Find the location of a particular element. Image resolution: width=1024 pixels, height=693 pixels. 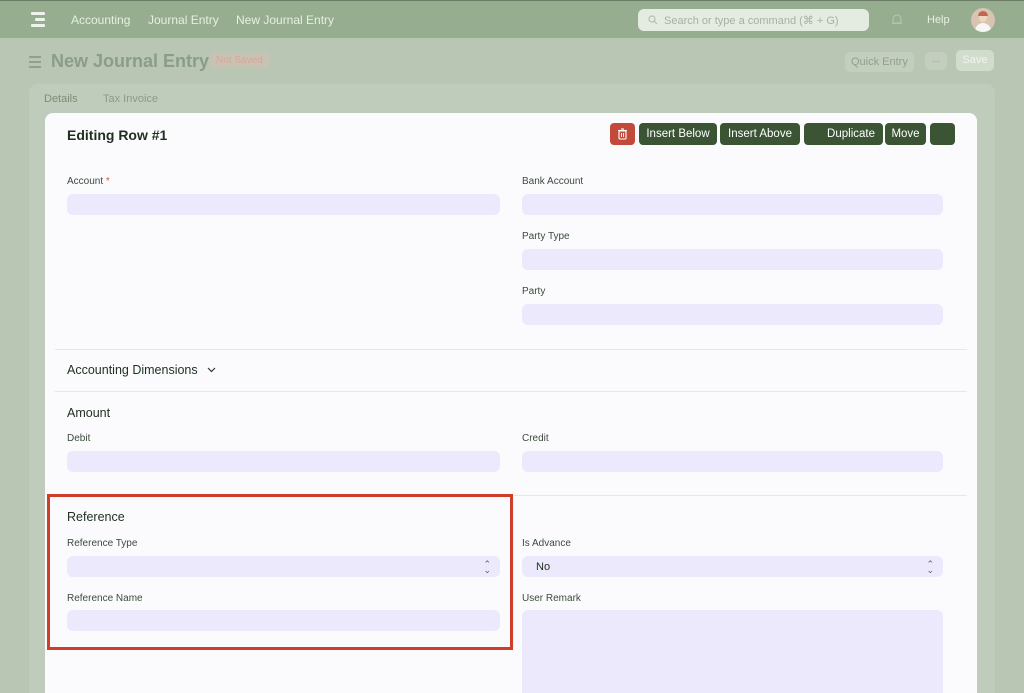

is-advance-select: No ⌃ ⌄ is located at coordinates (732, 566).